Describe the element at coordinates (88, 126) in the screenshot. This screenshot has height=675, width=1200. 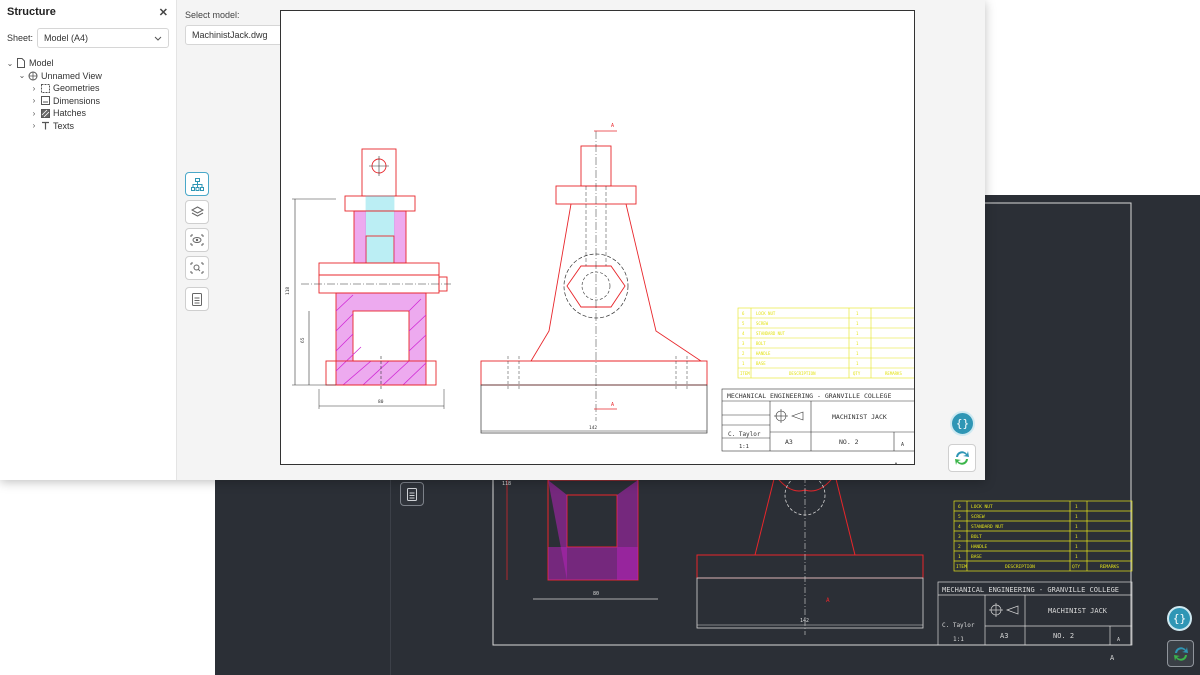
I see `tree-item-texts: › Texts` at that location.